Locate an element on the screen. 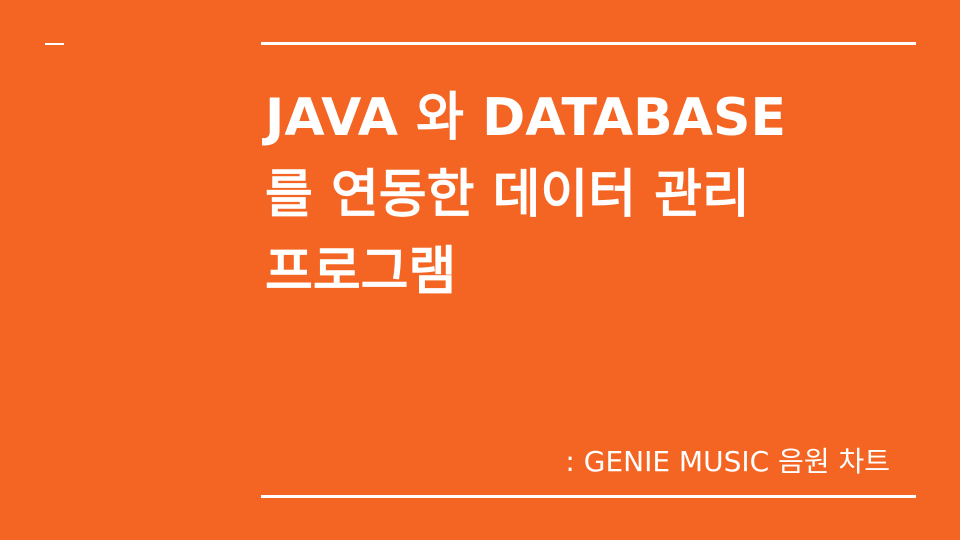 The height and width of the screenshot is (540, 960). title-line: 를 연동한 데이터 관리 is located at coordinates (507, 195).